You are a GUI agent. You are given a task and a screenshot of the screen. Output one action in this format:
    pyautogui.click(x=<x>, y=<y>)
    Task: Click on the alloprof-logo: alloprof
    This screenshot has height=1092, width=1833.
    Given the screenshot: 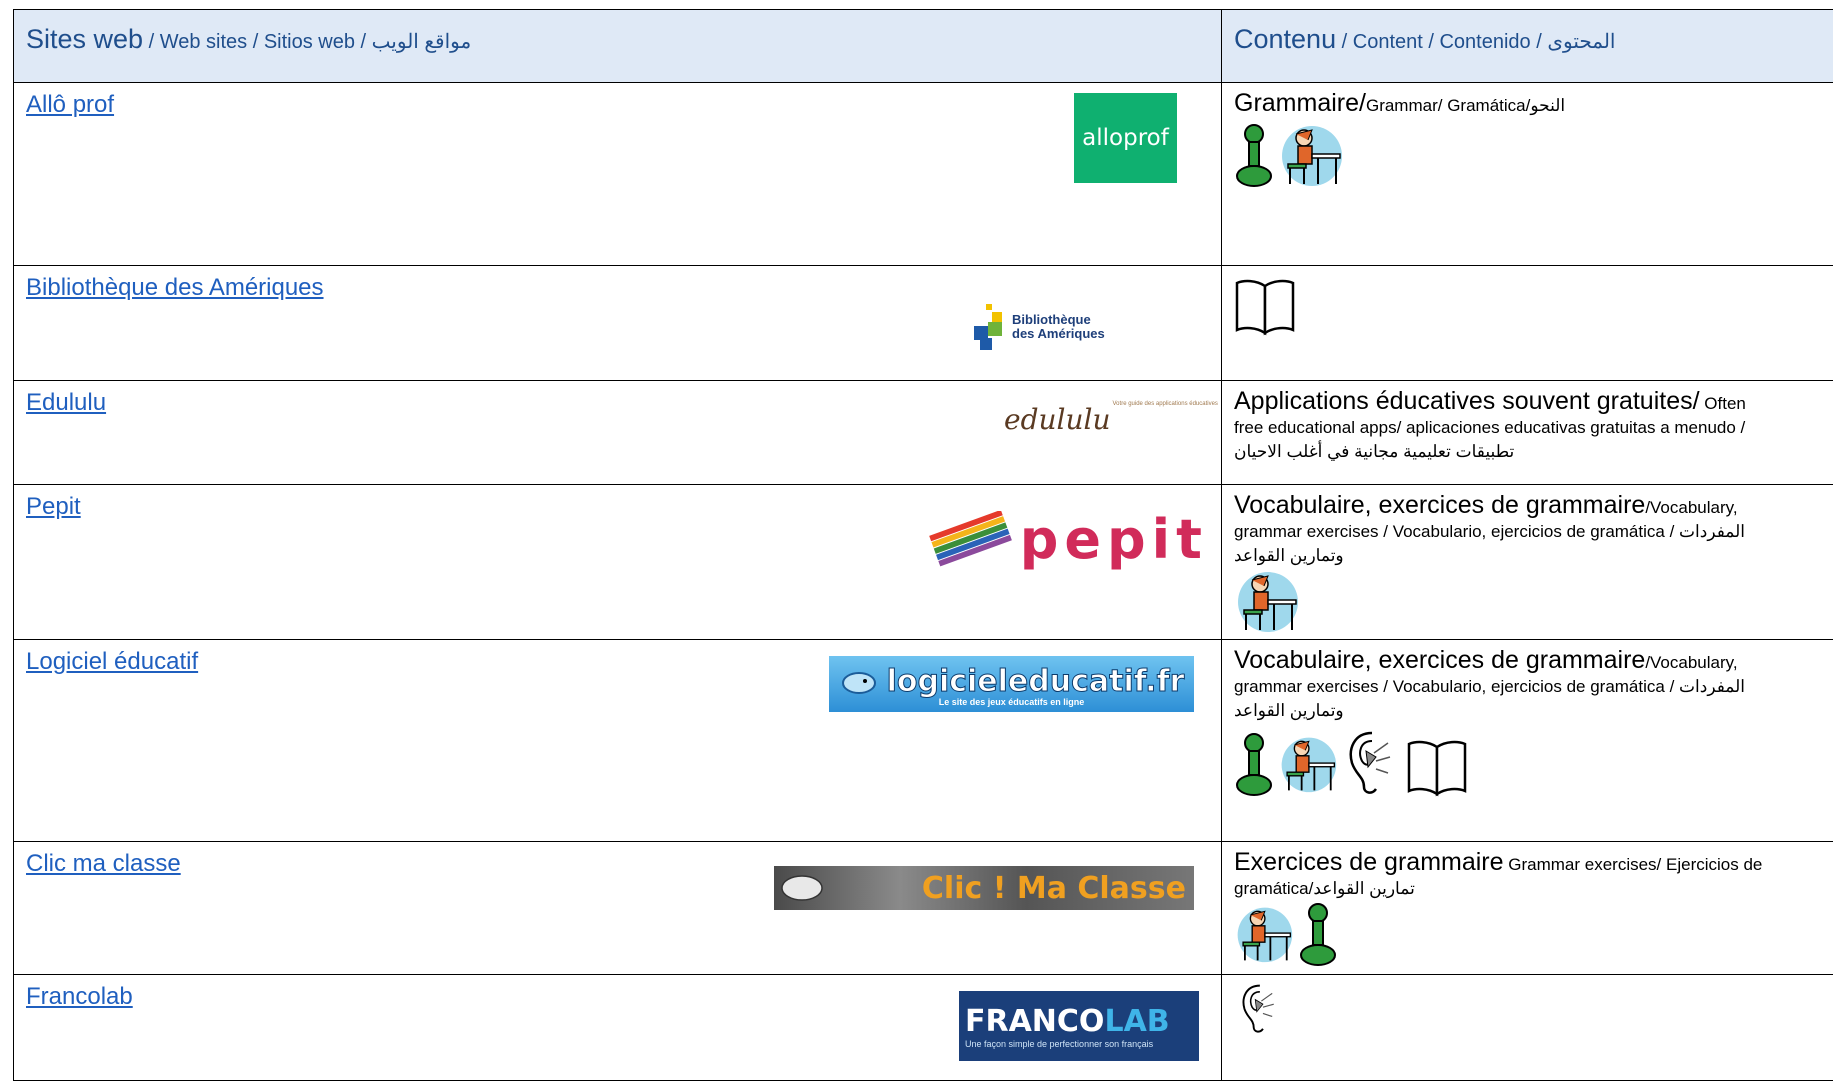 What is the action you would take?
    pyautogui.click(x=1125, y=138)
    